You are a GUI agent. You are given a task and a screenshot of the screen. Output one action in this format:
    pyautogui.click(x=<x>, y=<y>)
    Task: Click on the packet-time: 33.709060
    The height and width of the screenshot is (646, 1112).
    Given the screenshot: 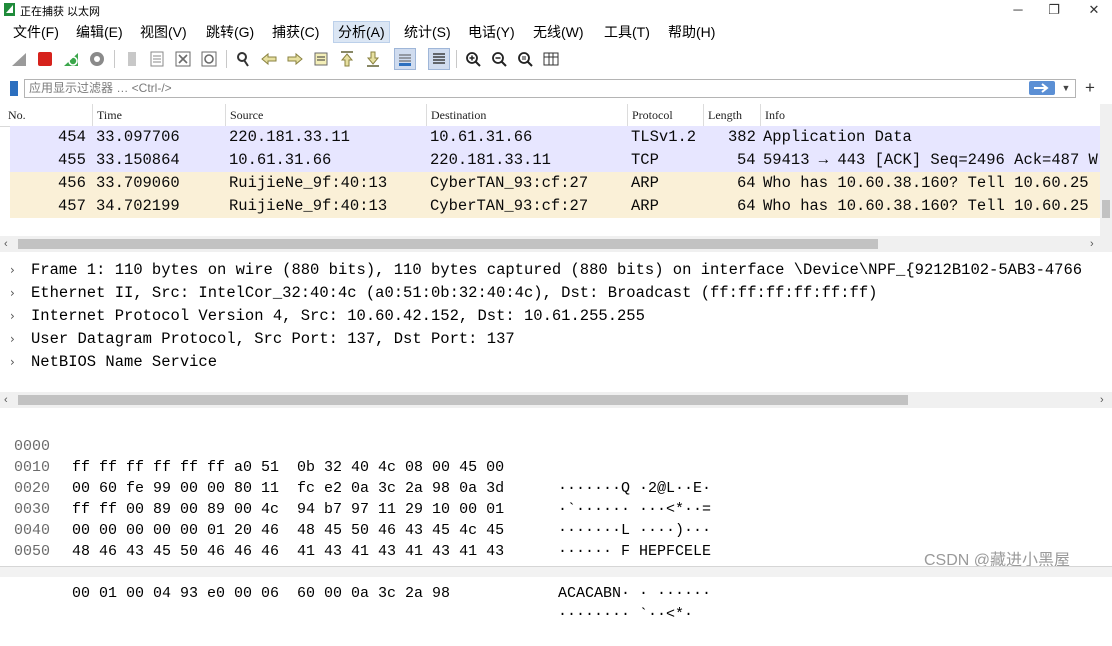 What is the action you would take?
    pyautogui.click(x=138, y=183)
    